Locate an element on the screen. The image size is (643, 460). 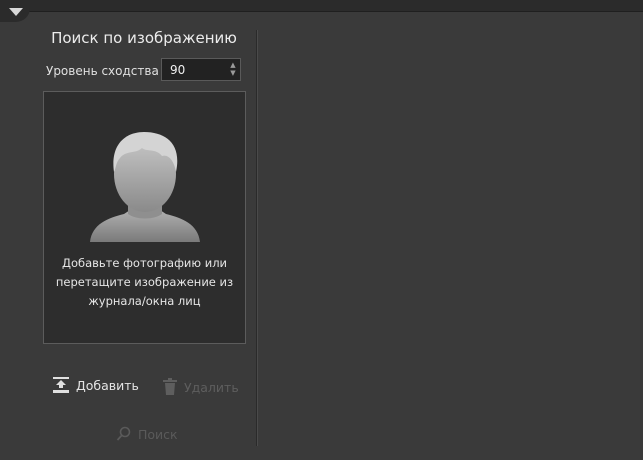
upload-icon is located at coordinates (61, 385).